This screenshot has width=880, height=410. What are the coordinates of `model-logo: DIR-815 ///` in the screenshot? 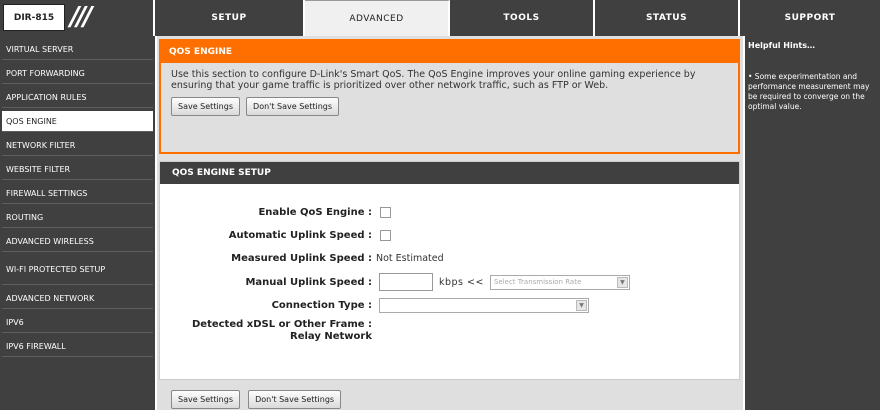 It's located at (77, 18).